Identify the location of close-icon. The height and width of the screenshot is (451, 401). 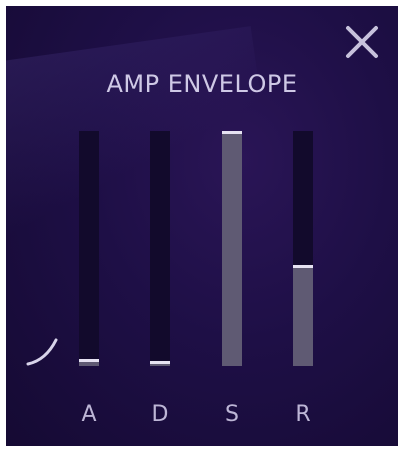
(362, 42).